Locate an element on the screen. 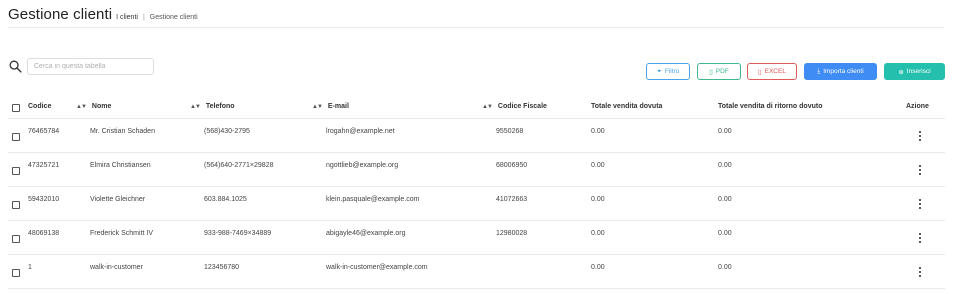  cell-email: lrogahn@example.net is located at coordinates (360, 131).